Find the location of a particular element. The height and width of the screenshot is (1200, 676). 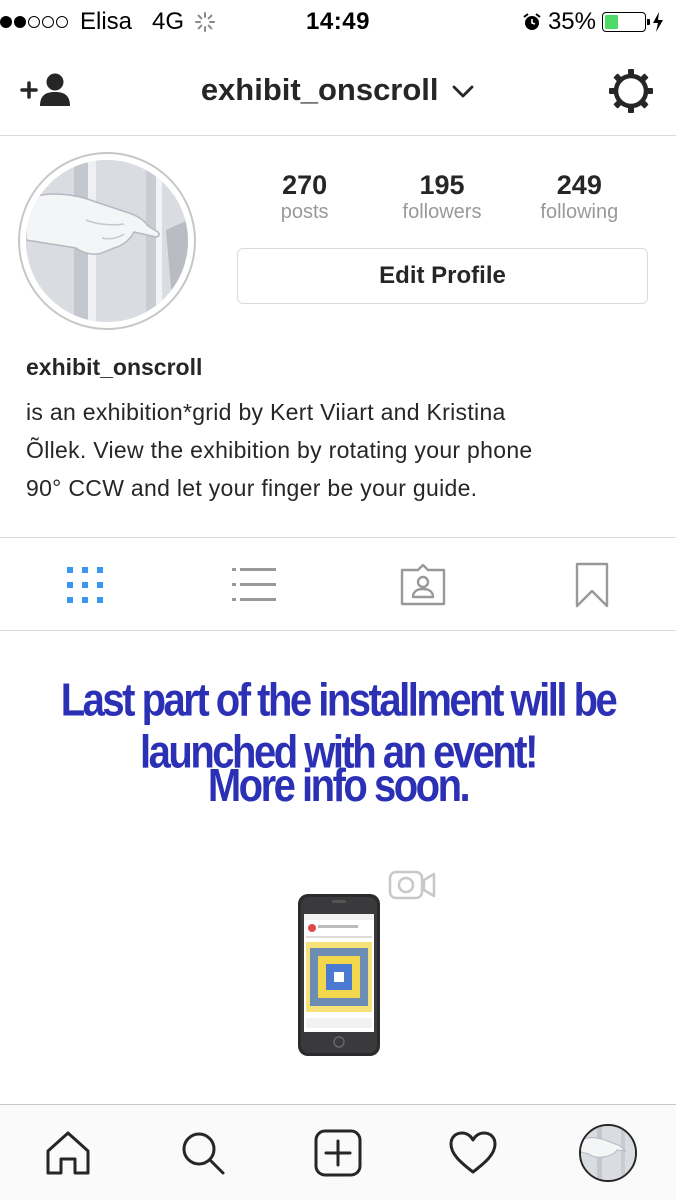

tagged-person-icon is located at coordinates (422, 585).